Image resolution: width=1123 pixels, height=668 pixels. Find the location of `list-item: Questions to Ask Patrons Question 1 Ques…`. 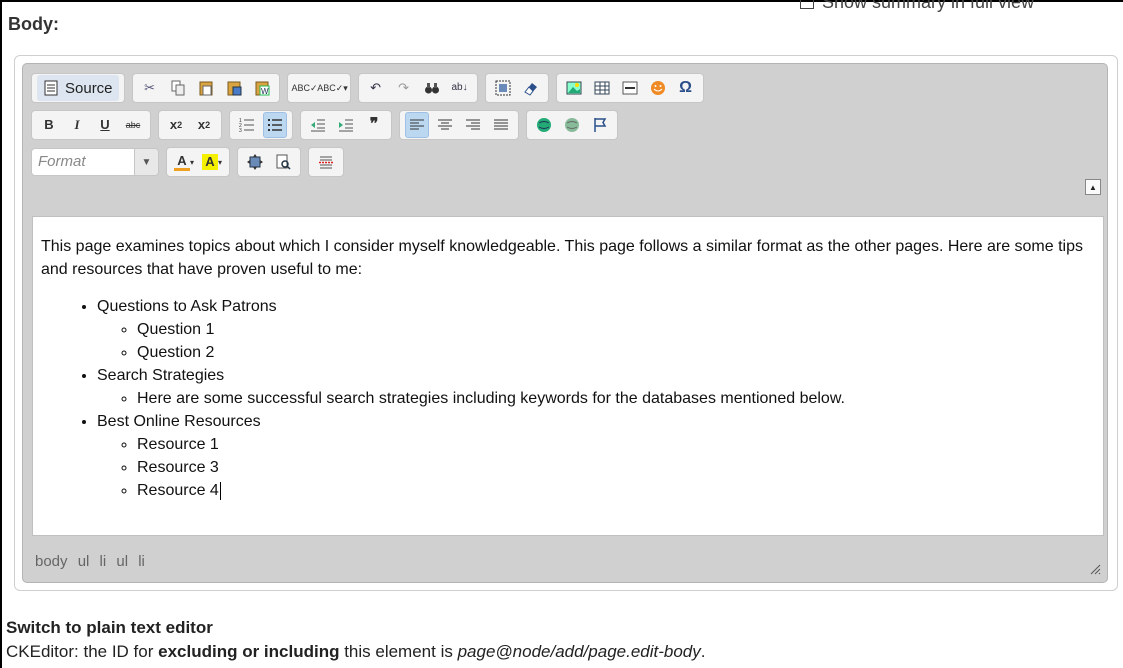

list-item: Questions to Ask Patrons Question 1 Ques… is located at coordinates (598, 329).